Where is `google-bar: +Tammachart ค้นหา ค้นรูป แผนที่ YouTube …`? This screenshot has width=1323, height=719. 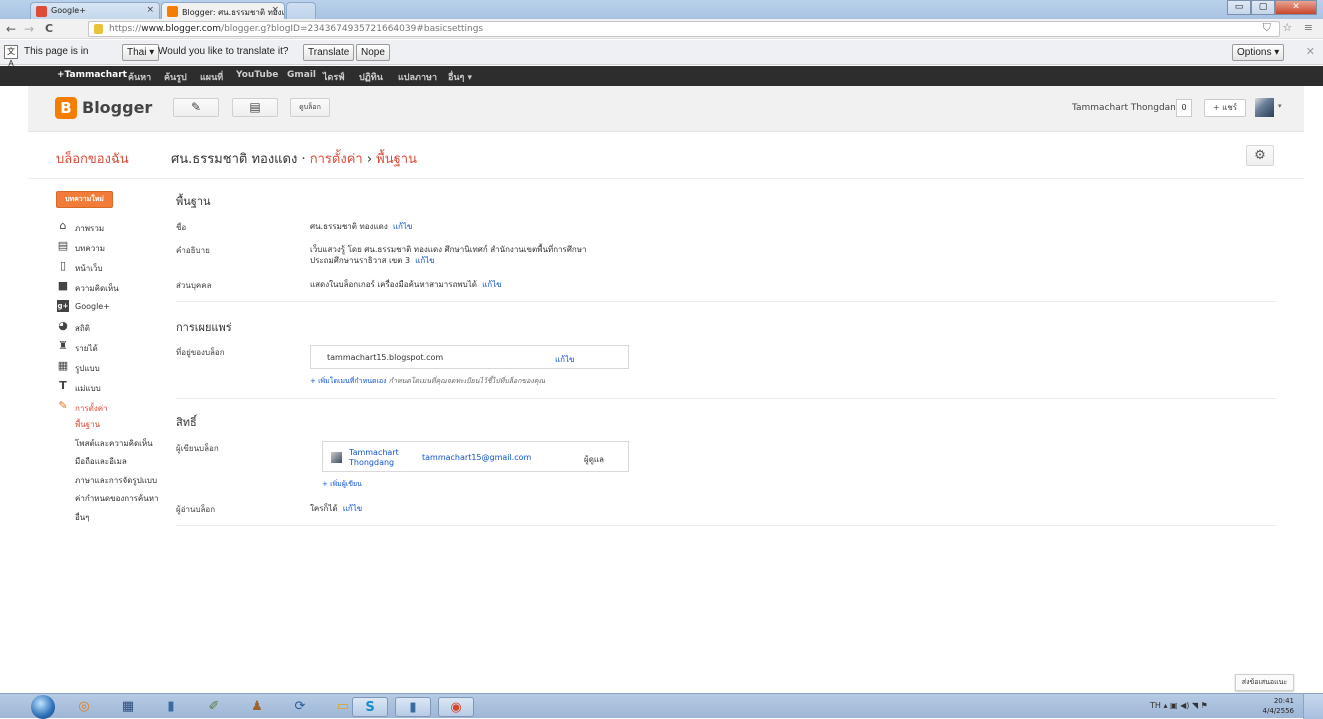 google-bar: +Tammachart ค้นหา ค้นรูป แผนที่ YouTube … is located at coordinates (661, 76).